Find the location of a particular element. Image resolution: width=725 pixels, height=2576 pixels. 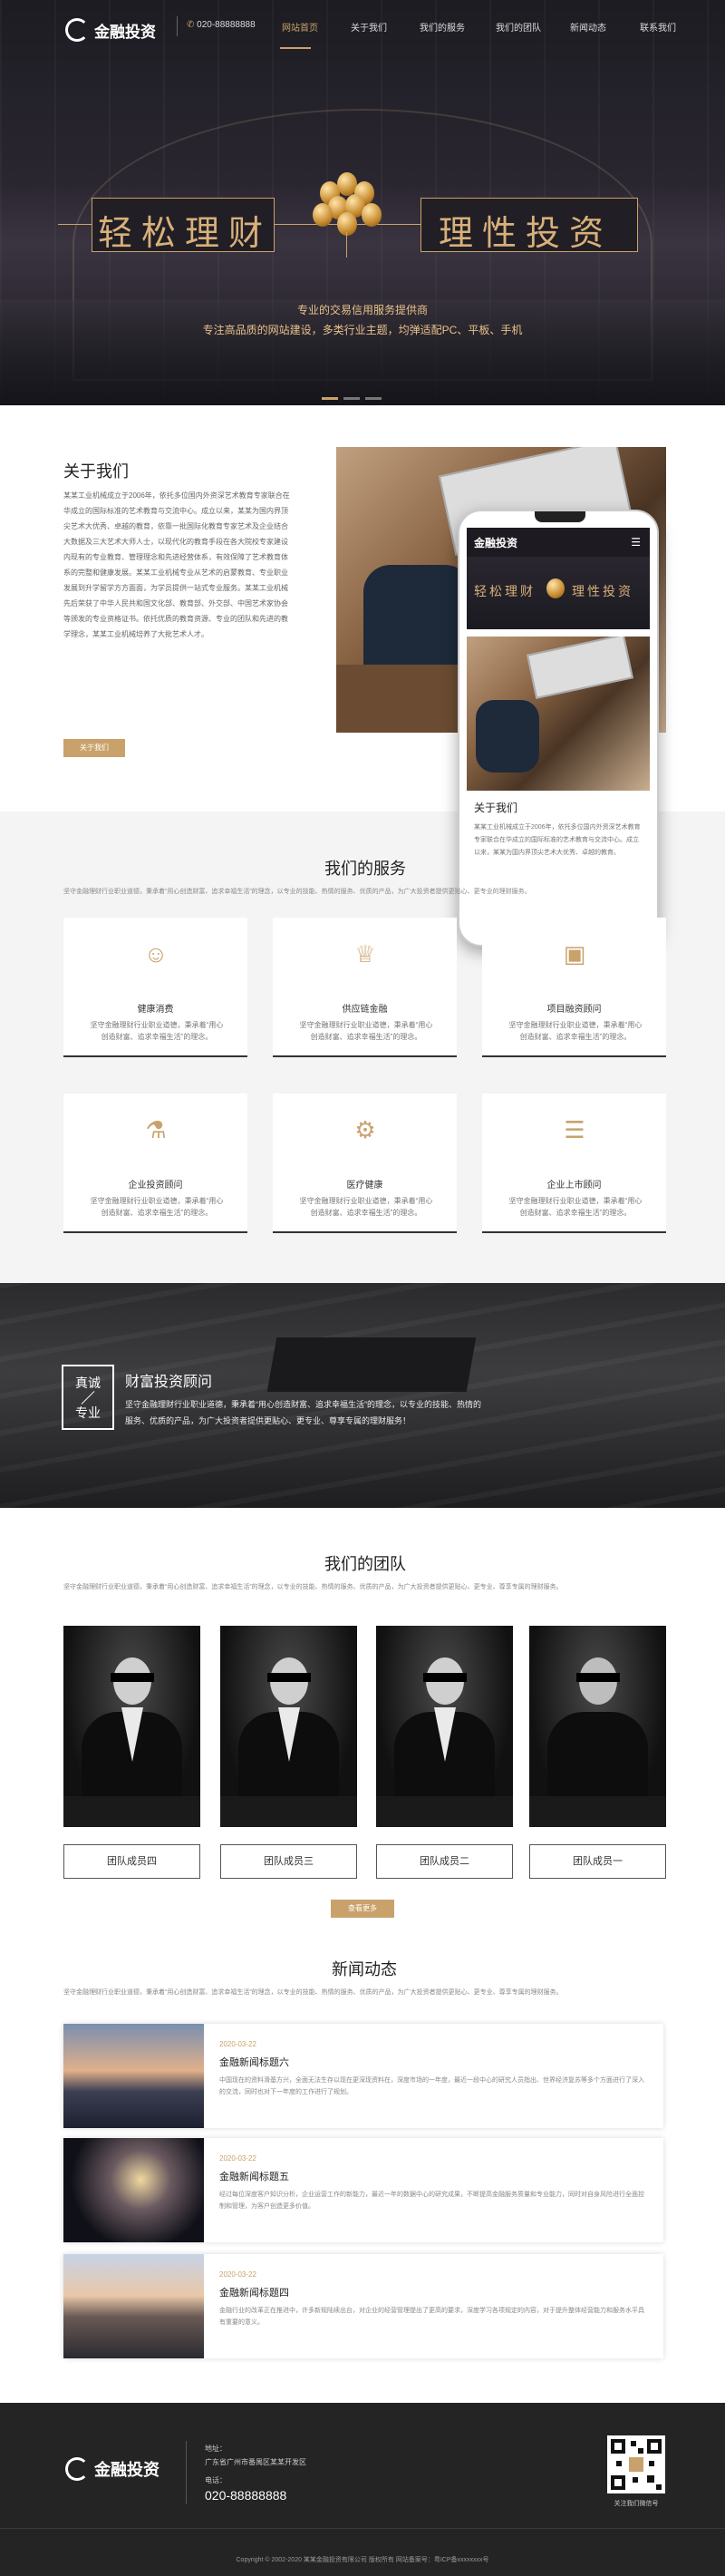

nav-item-services: 我们的服务 is located at coordinates (442, 27).